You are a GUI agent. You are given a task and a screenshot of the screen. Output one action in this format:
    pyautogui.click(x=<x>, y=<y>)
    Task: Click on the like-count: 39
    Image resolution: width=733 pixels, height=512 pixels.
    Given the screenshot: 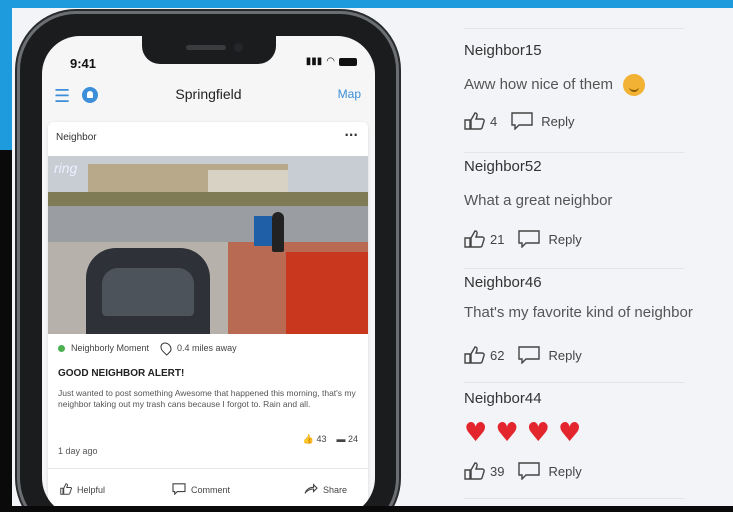 What is the action you would take?
    pyautogui.click(x=497, y=471)
    